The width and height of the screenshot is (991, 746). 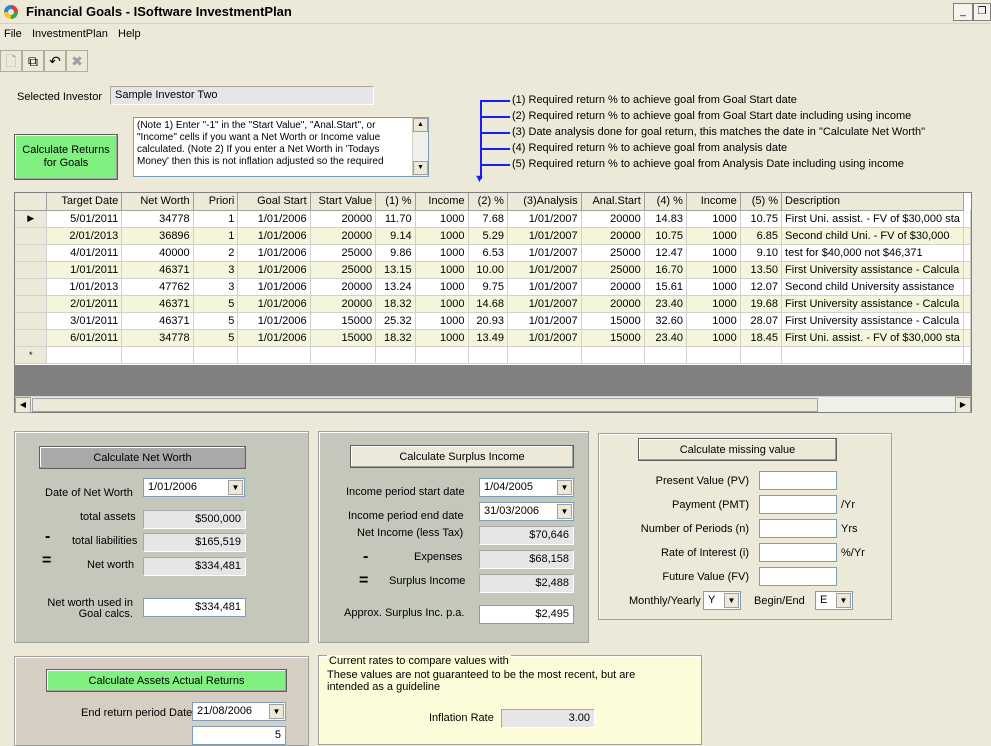 I want to click on monthly-yearly-select: Y ▼, so click(x=722, y=600).